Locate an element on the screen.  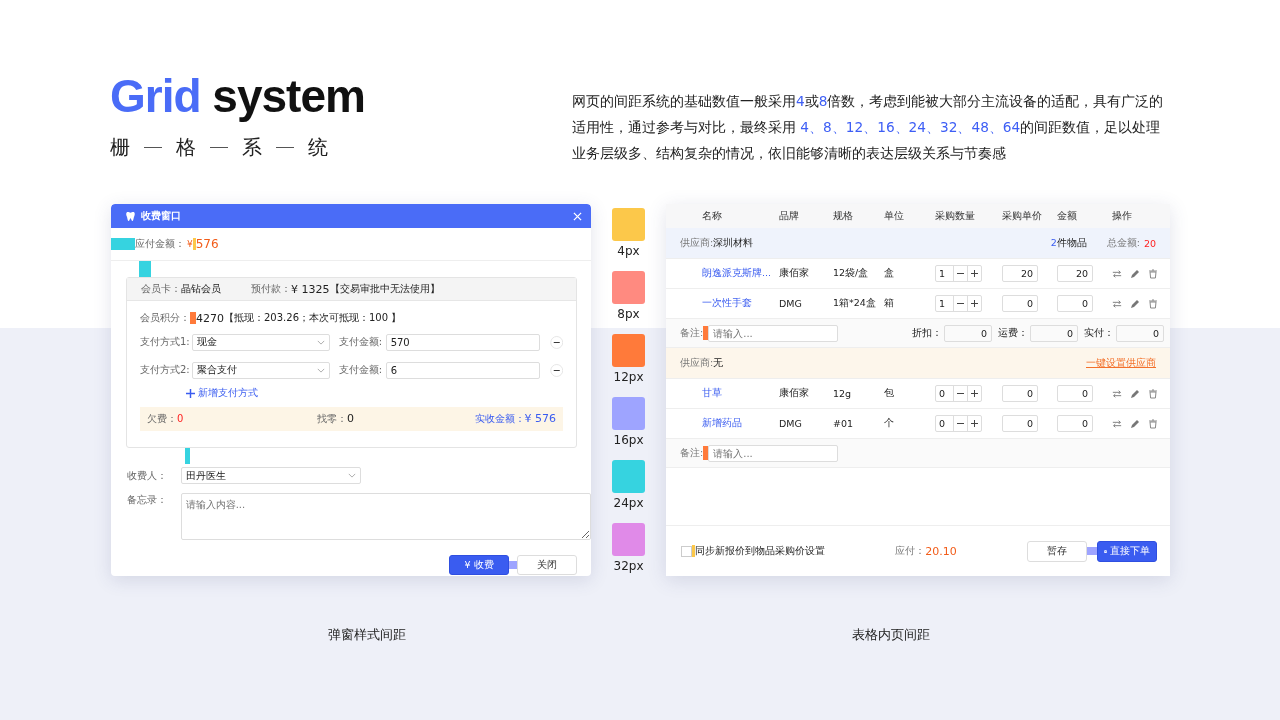
points-note: 【抵现：203.26；本次可抵现：100 】 is located at coordinates (313, 318).